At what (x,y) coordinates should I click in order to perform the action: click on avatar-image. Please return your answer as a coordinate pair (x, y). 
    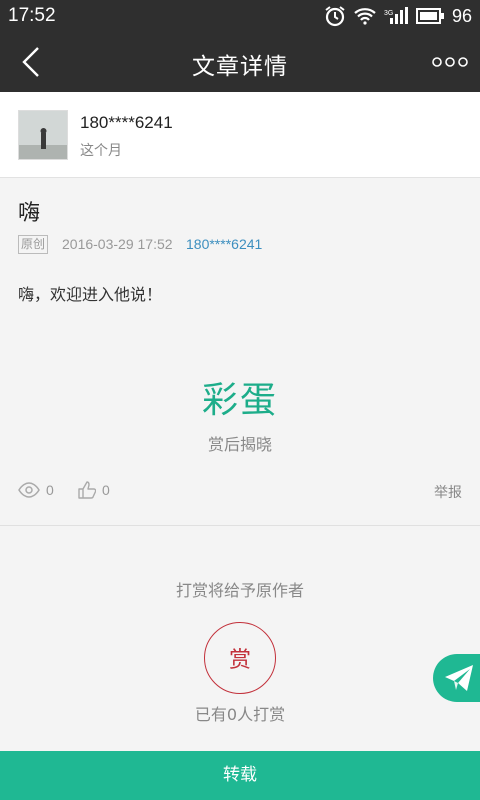
    Looking at the image, I should click on (43, 135).